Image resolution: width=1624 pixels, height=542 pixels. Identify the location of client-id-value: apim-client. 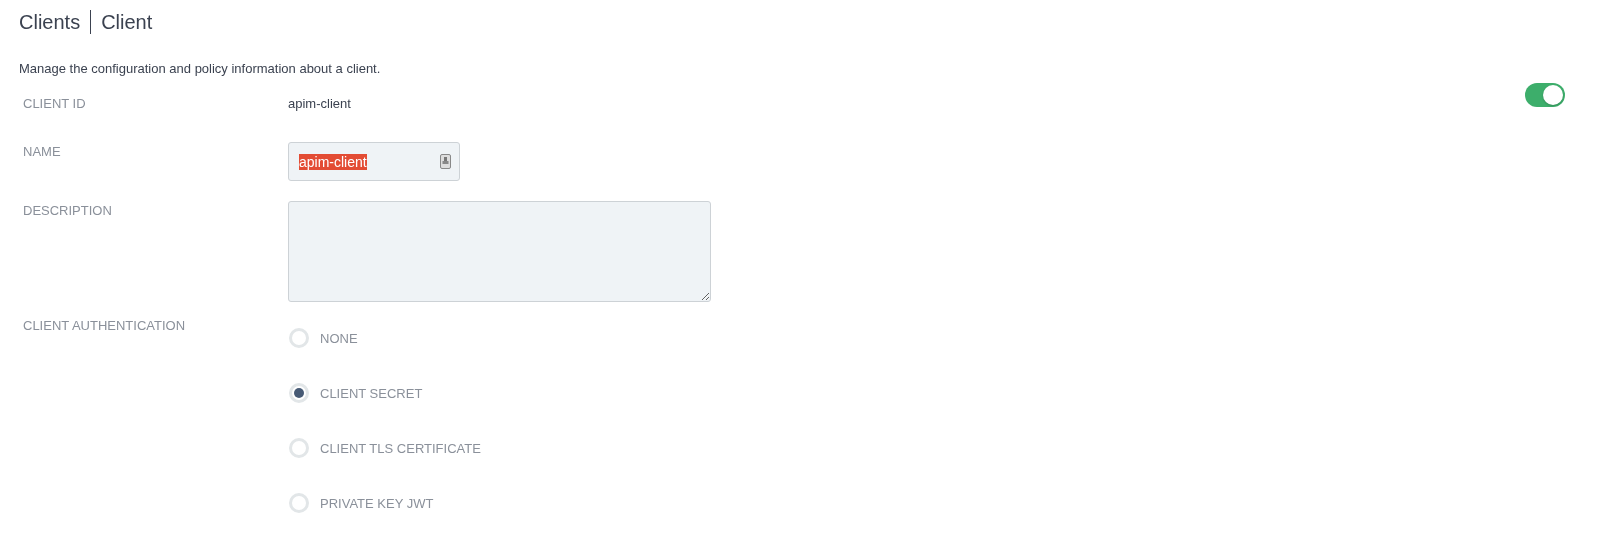
(320, 103).